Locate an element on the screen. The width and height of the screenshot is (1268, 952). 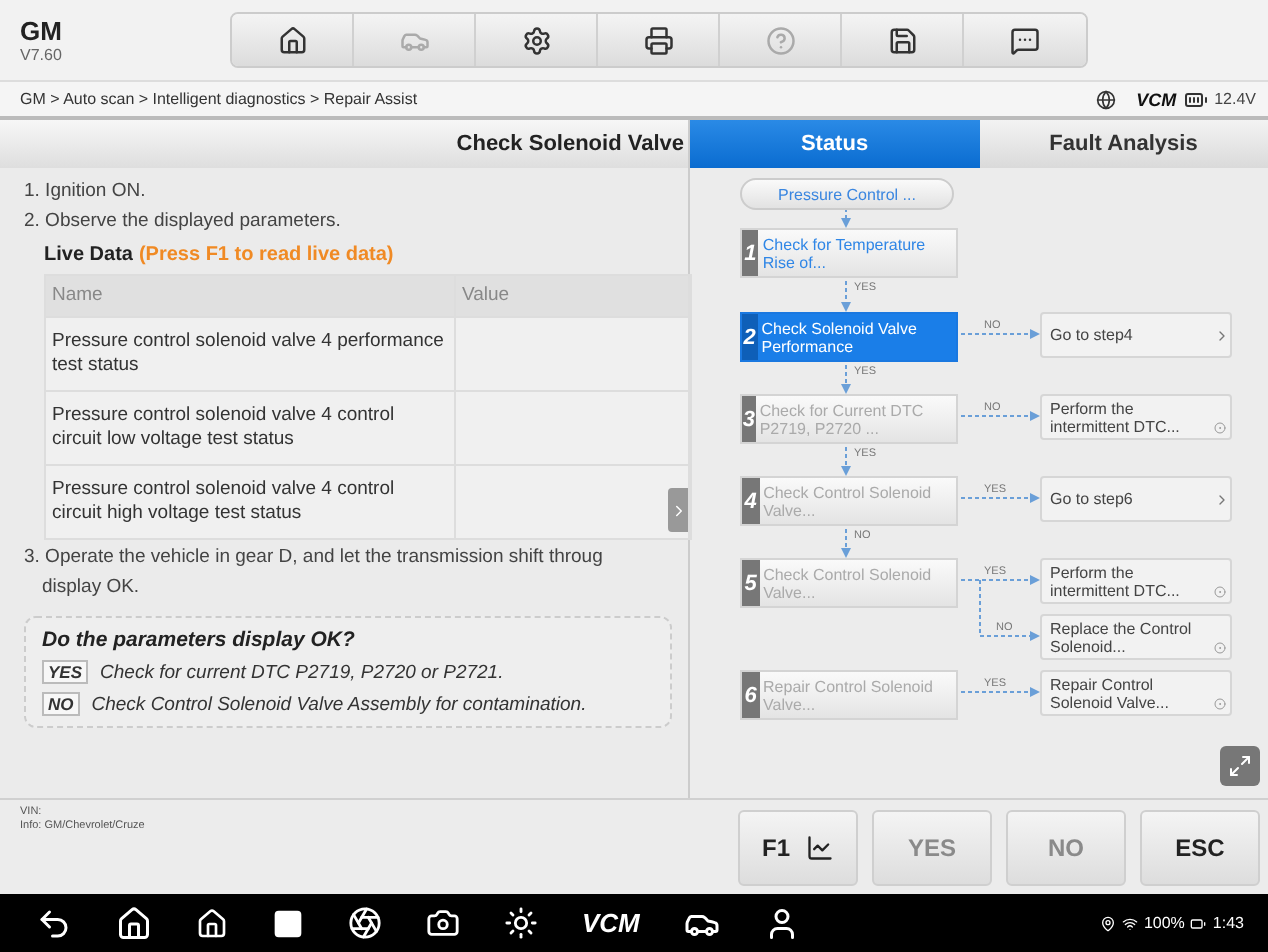
clock: 1:43 is located at coordinates (1228, 923).